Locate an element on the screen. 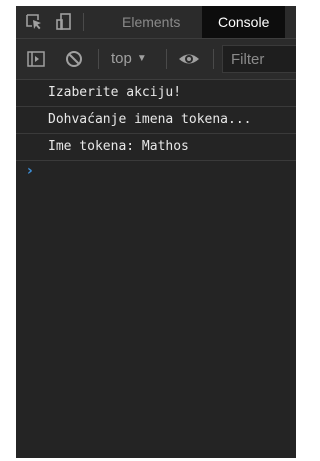  tab-separator is located at coordinates (83, 22).